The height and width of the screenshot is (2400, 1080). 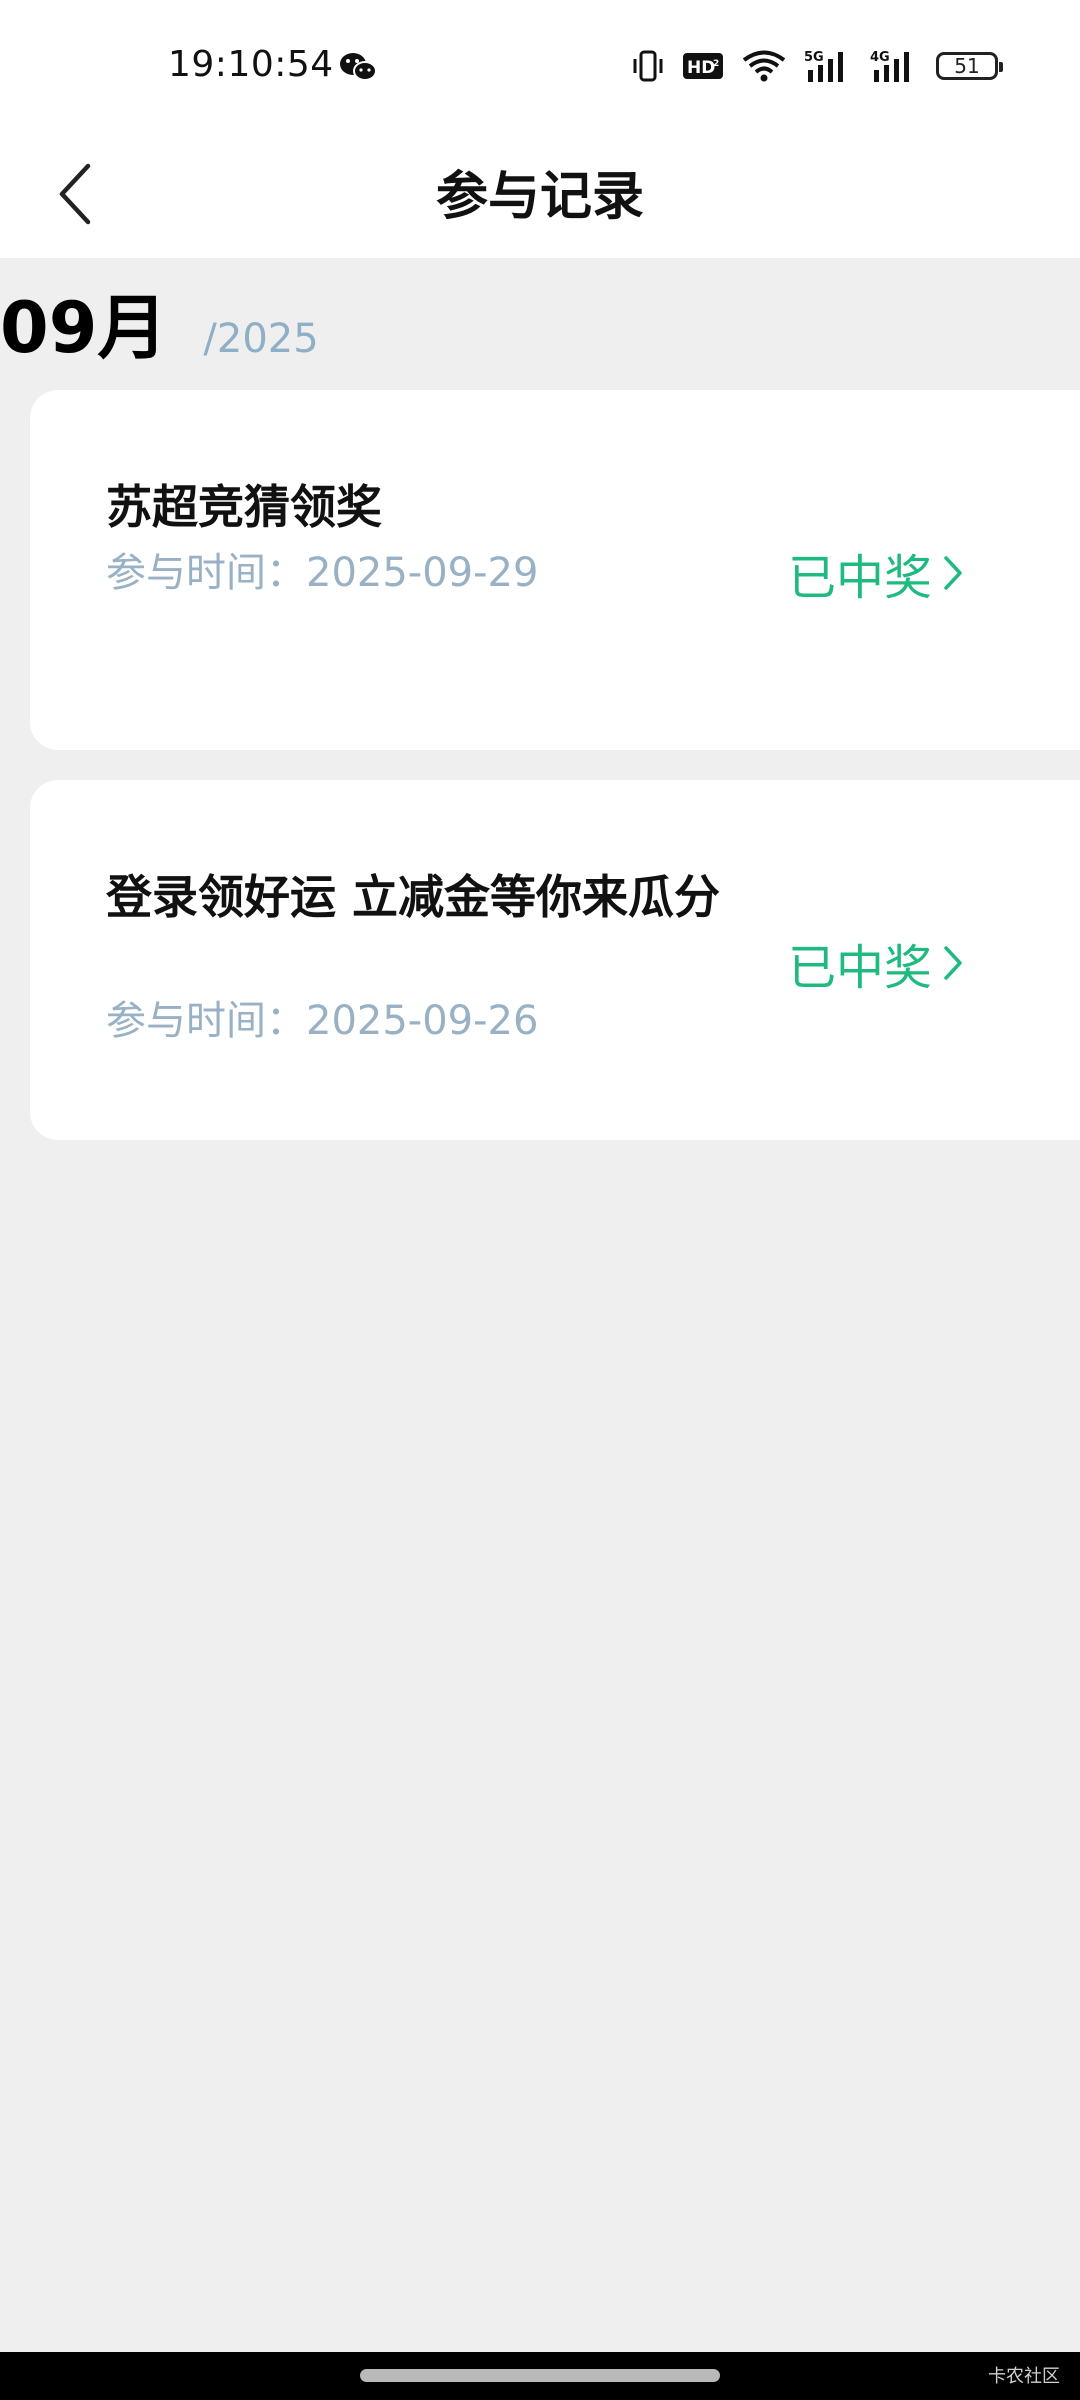 I want to click on svg-text: 5G, so click(x=814, y=57).